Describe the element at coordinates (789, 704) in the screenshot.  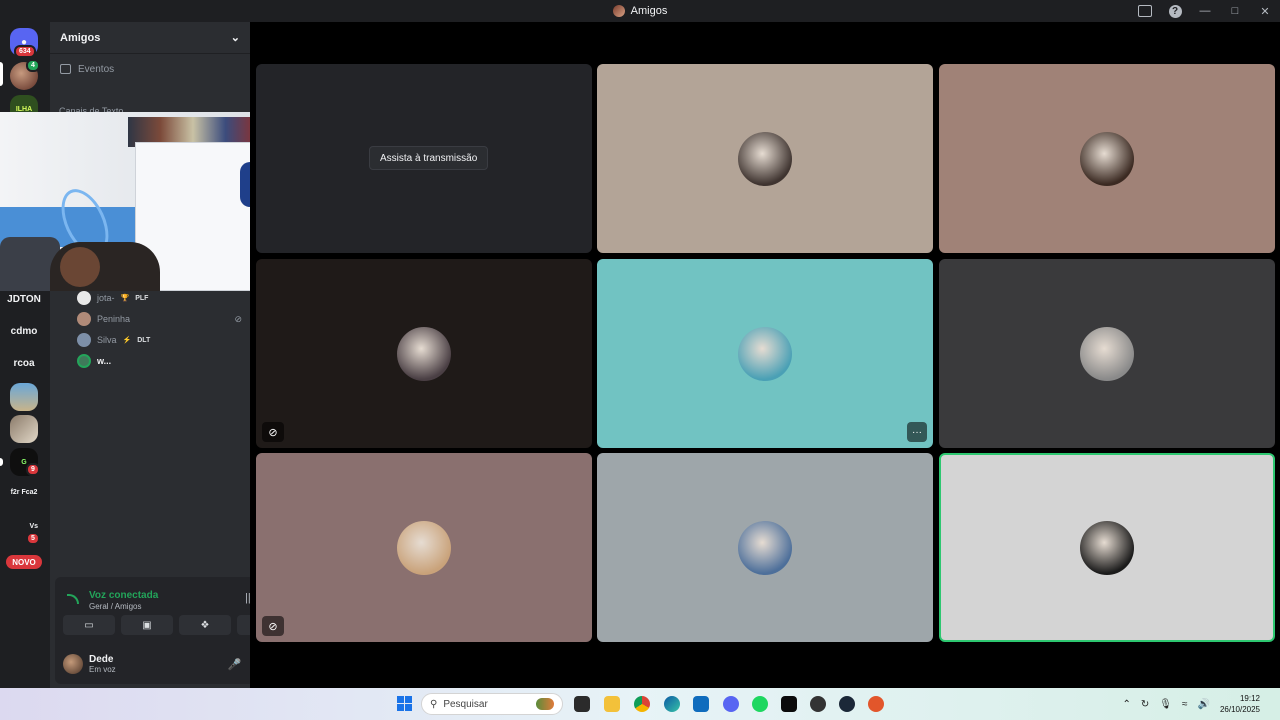
I see `terminal-icon` at that location.